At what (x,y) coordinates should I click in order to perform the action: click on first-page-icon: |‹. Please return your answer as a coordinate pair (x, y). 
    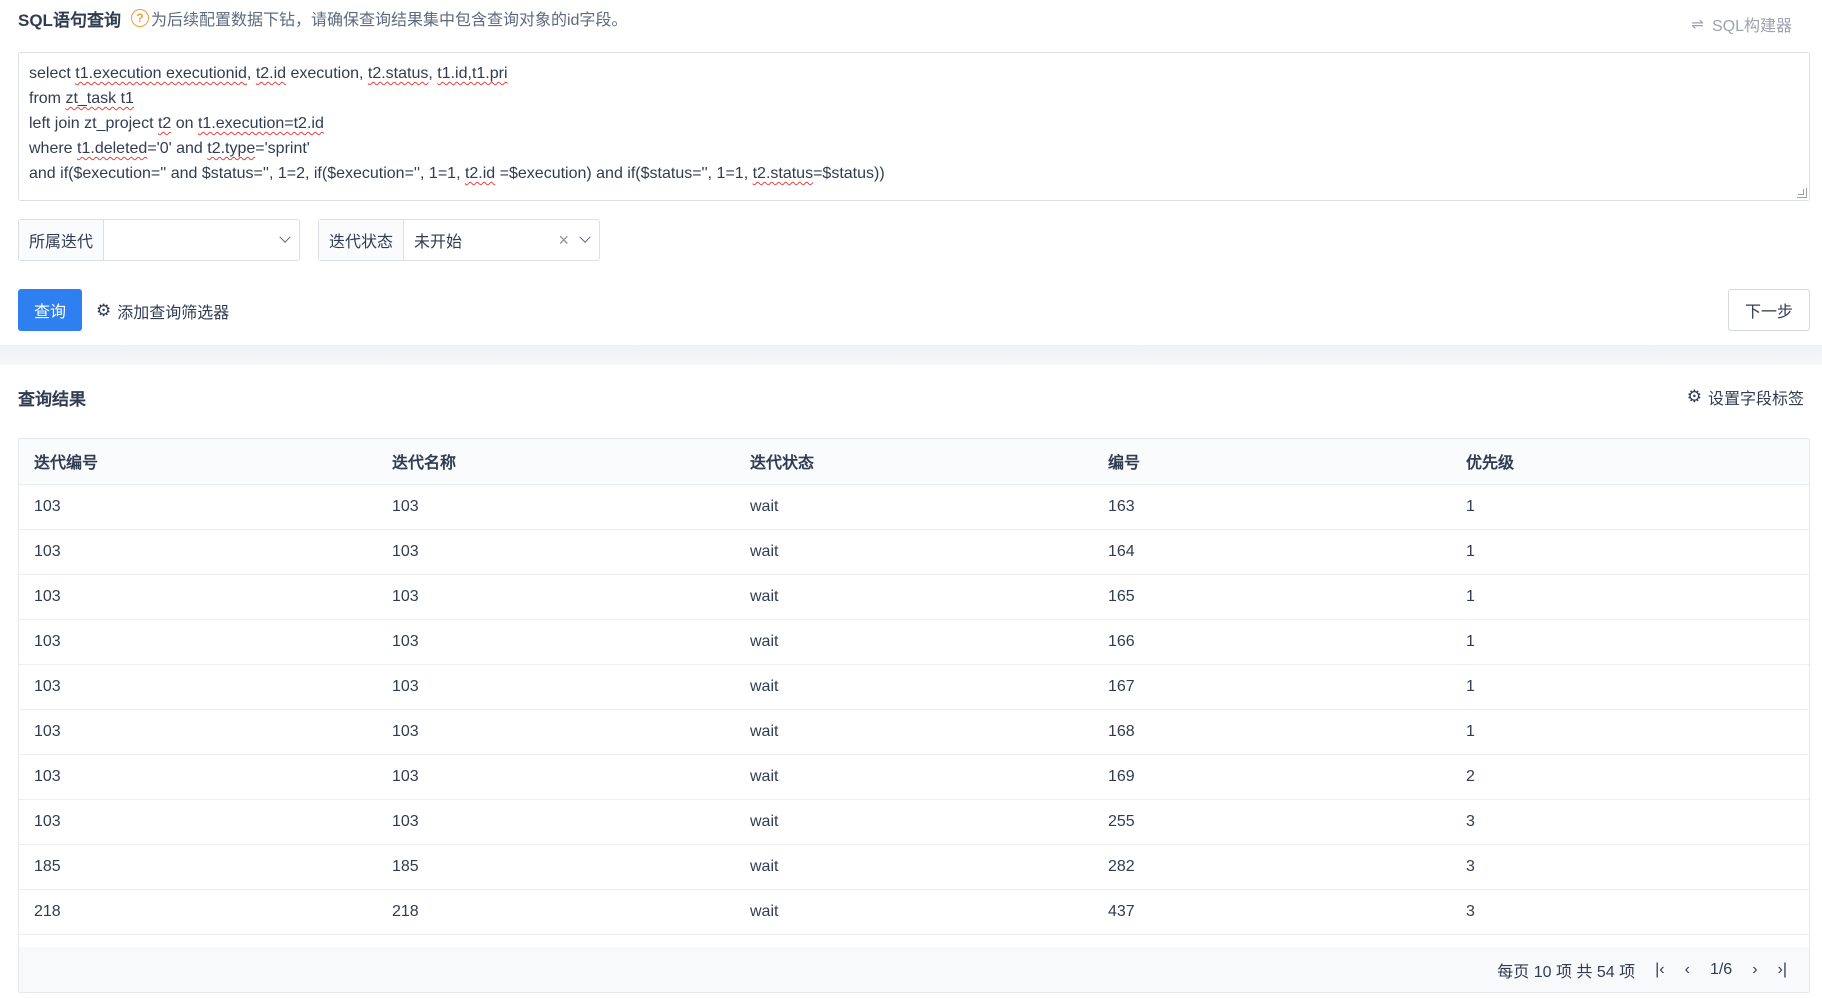
    Looking at the image, I should click on (1659, 970).